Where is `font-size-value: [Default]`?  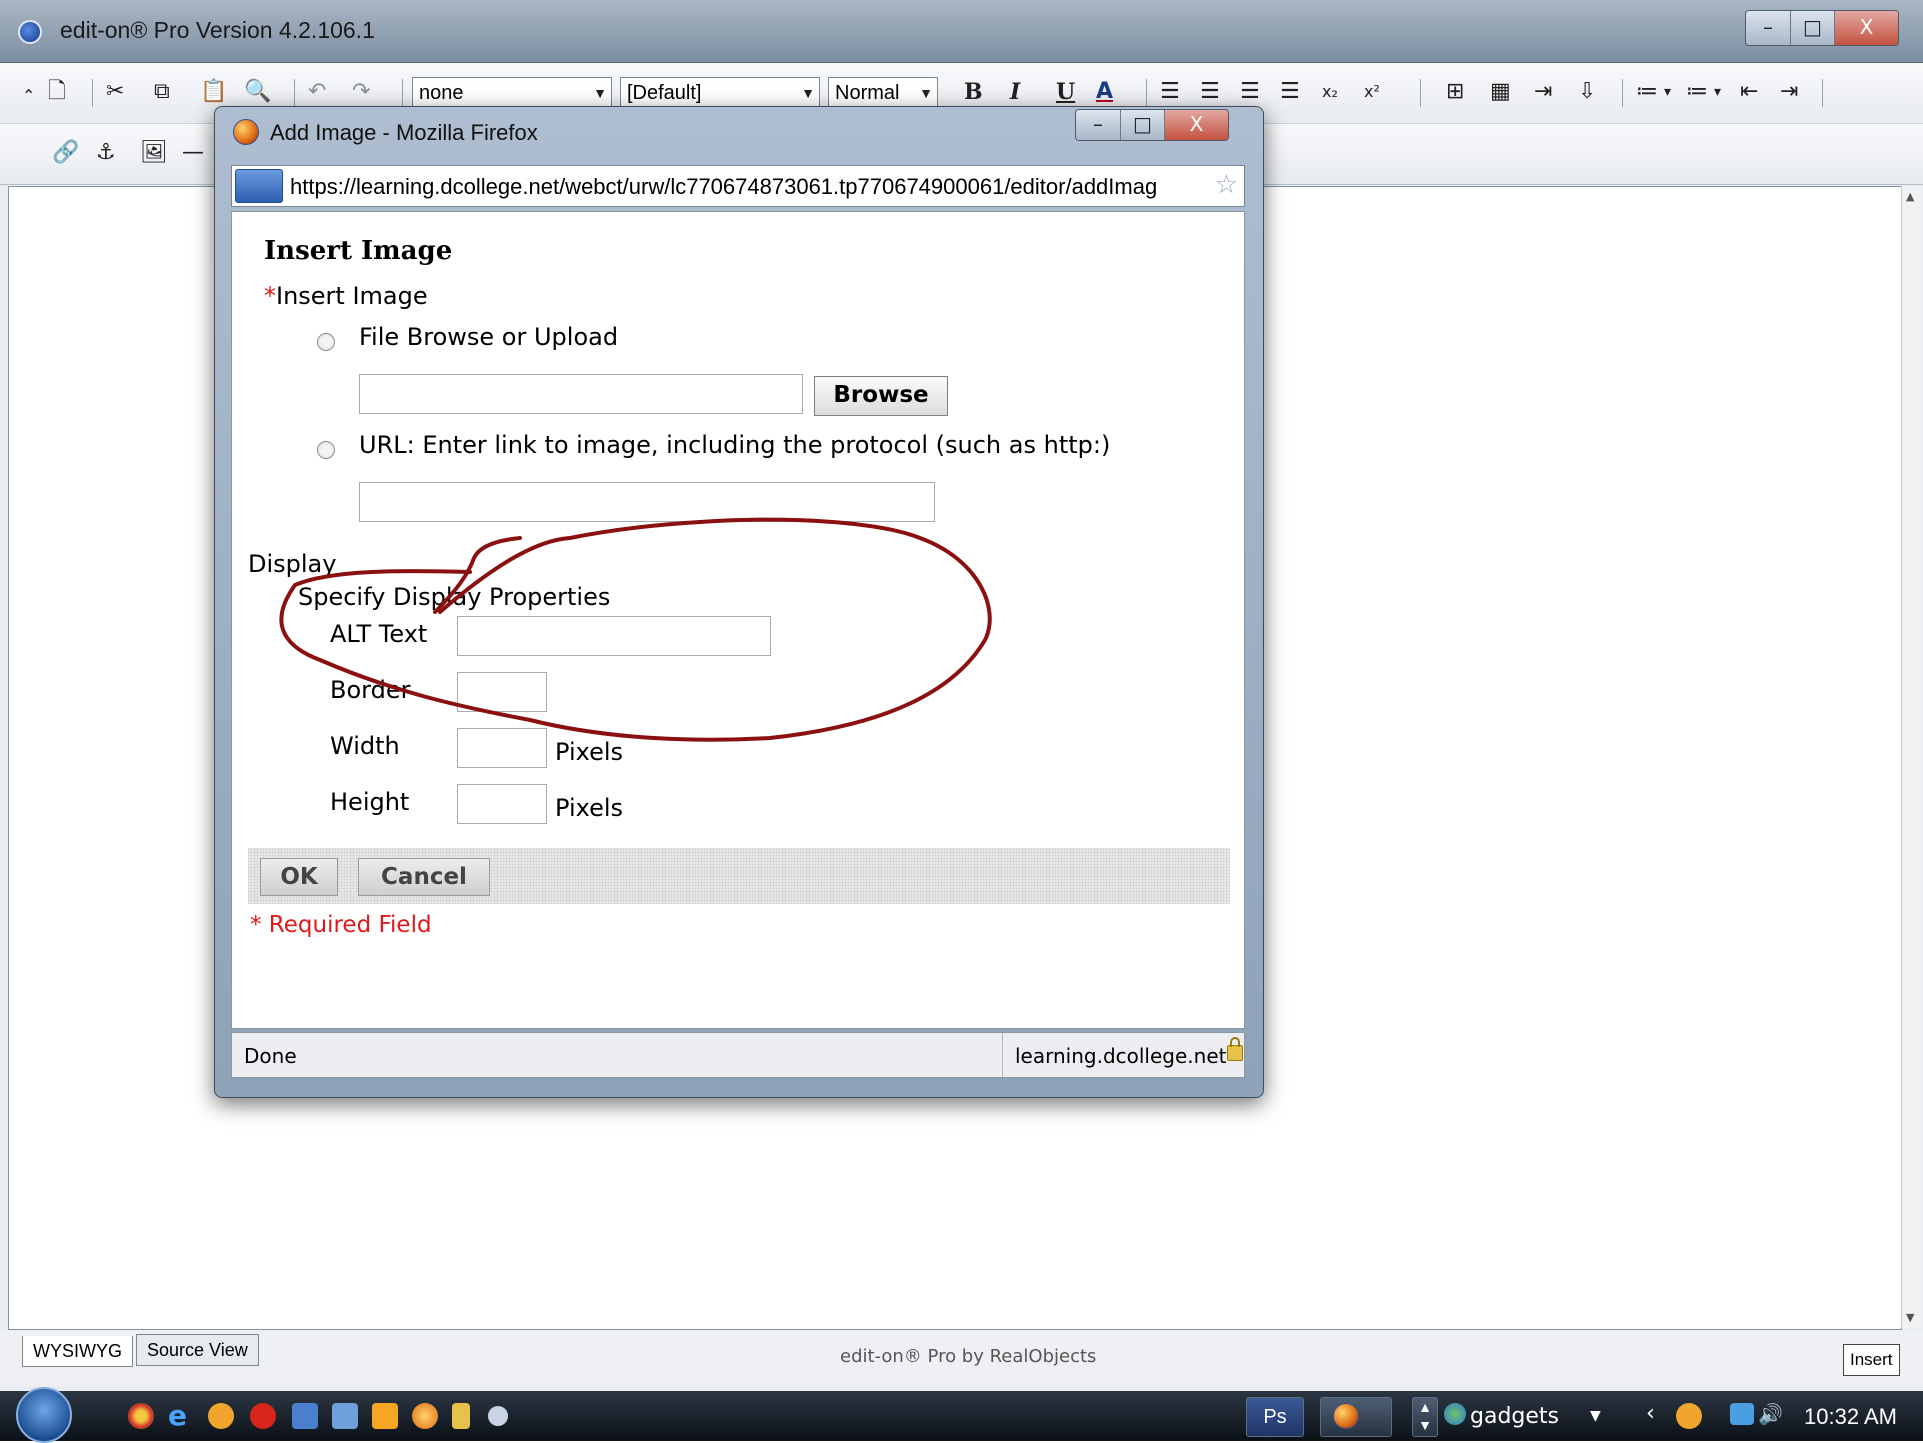 font-size-value: [Default] is located at coordinates (664, 93).